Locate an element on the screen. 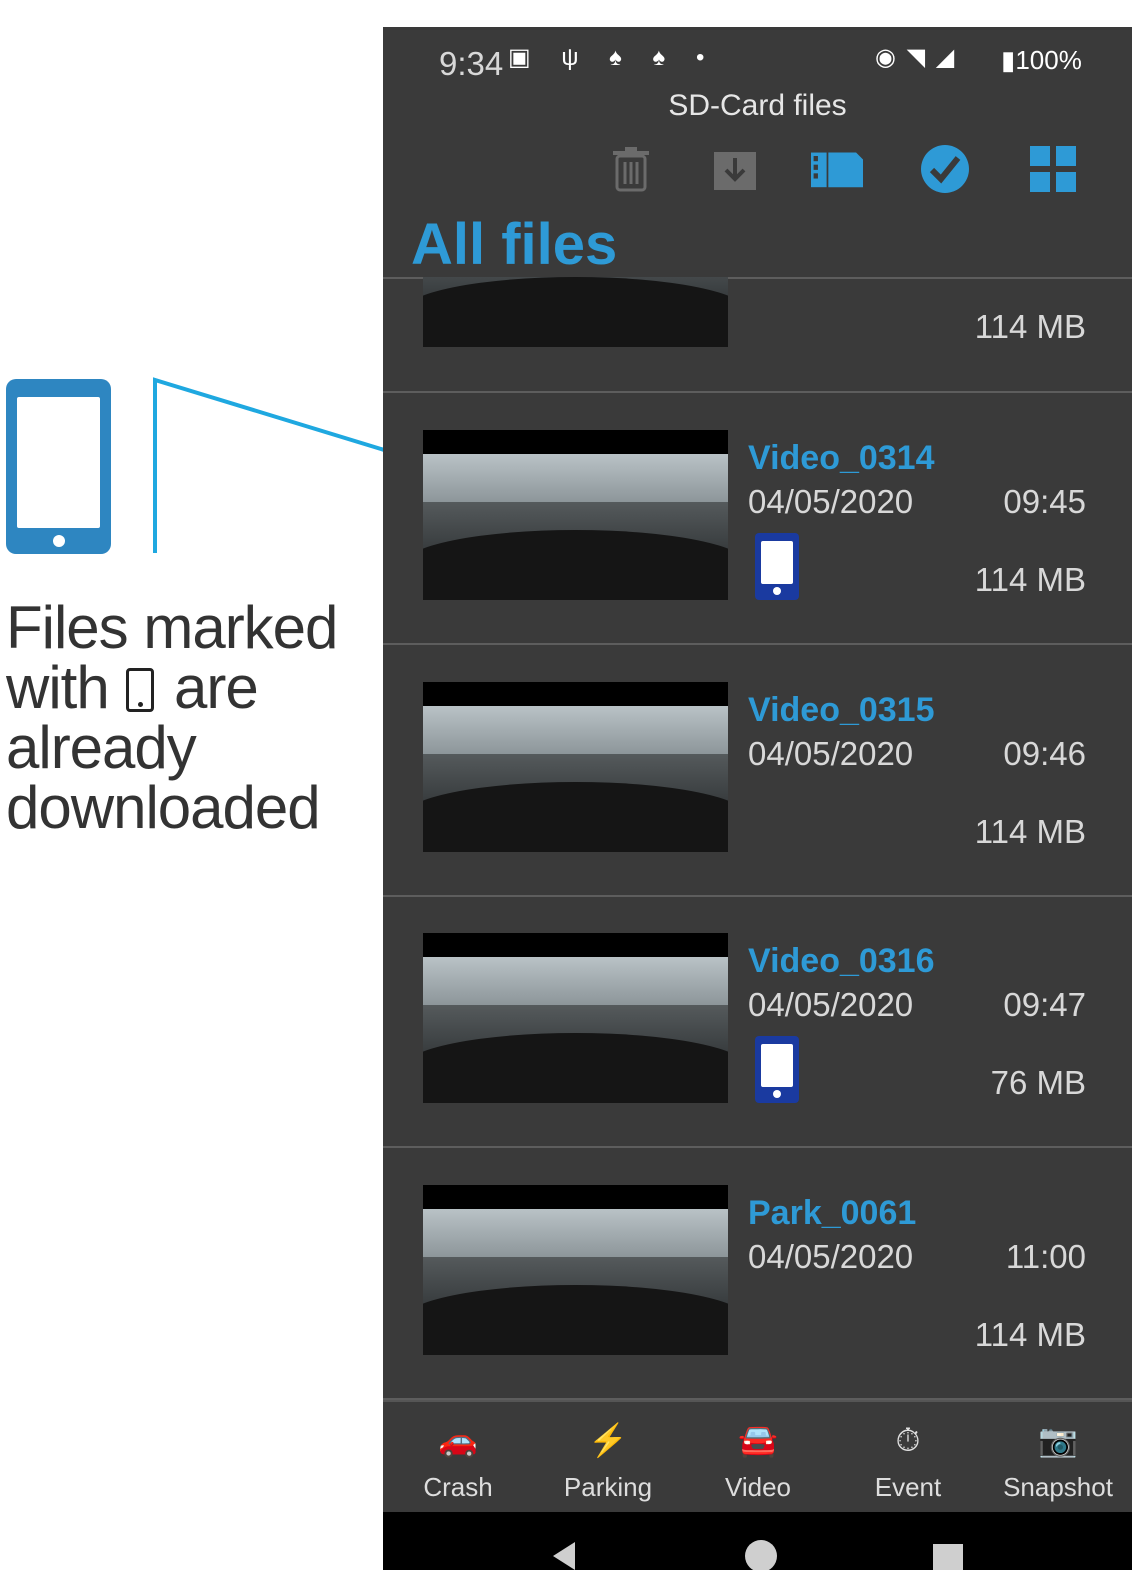  back-icon is located at coordinates (564, 1556).